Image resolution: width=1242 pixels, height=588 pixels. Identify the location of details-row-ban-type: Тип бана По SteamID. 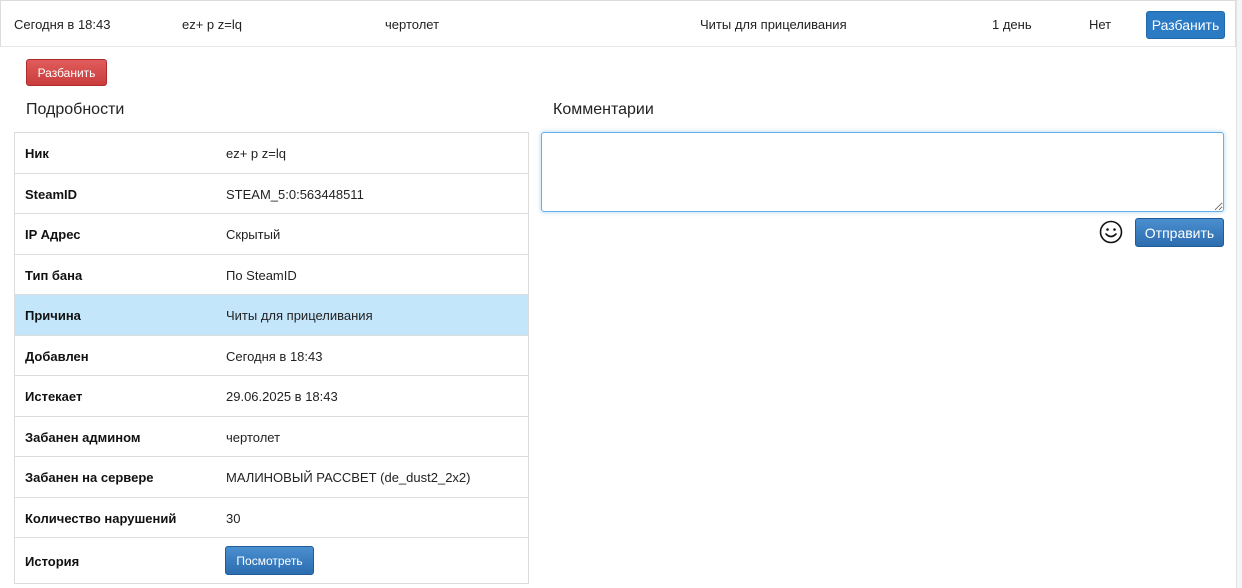
(271, 275).